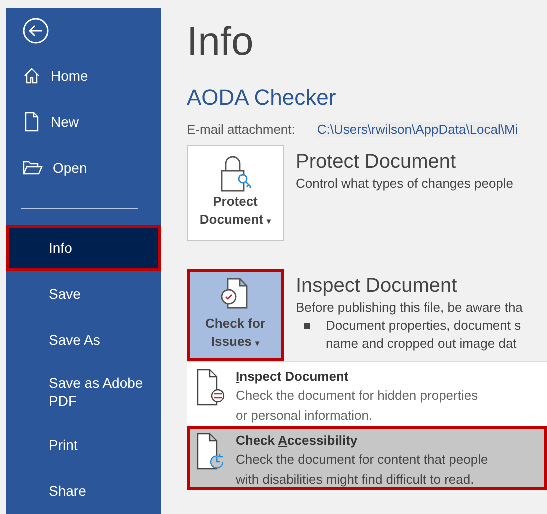 Image resolution: width=547 pixels, height=514 pixels. I want to click on menu-item: Save as Adobe PDF, so click(83, 392).